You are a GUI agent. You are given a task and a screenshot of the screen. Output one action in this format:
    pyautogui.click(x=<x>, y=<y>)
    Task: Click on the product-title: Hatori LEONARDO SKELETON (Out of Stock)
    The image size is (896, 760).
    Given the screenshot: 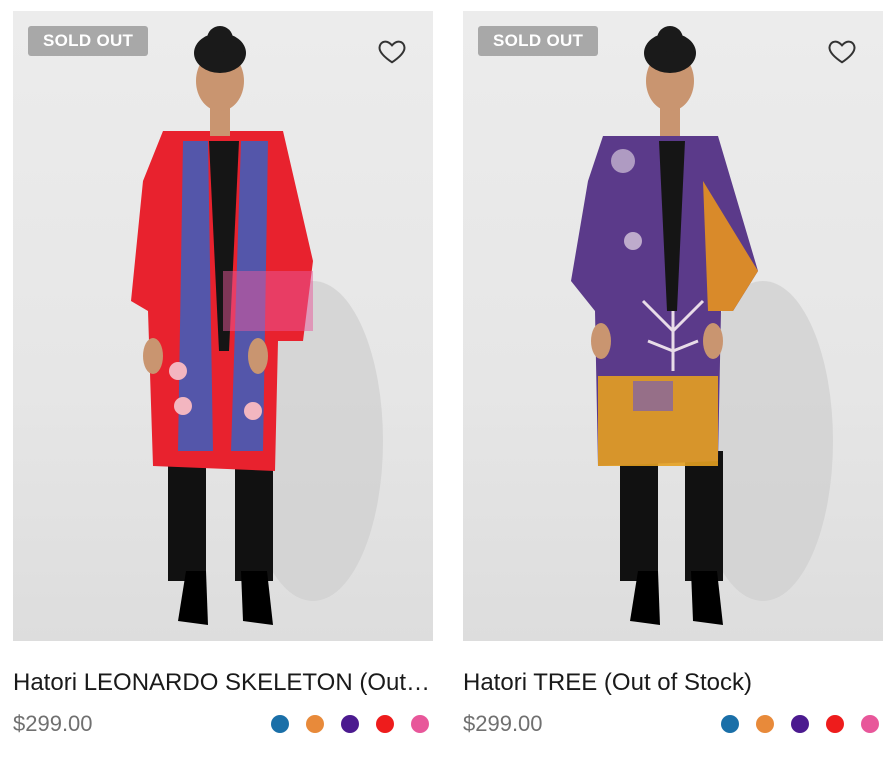 What is the action you would take?
    pyautogui.click(x=223, y=683)
    